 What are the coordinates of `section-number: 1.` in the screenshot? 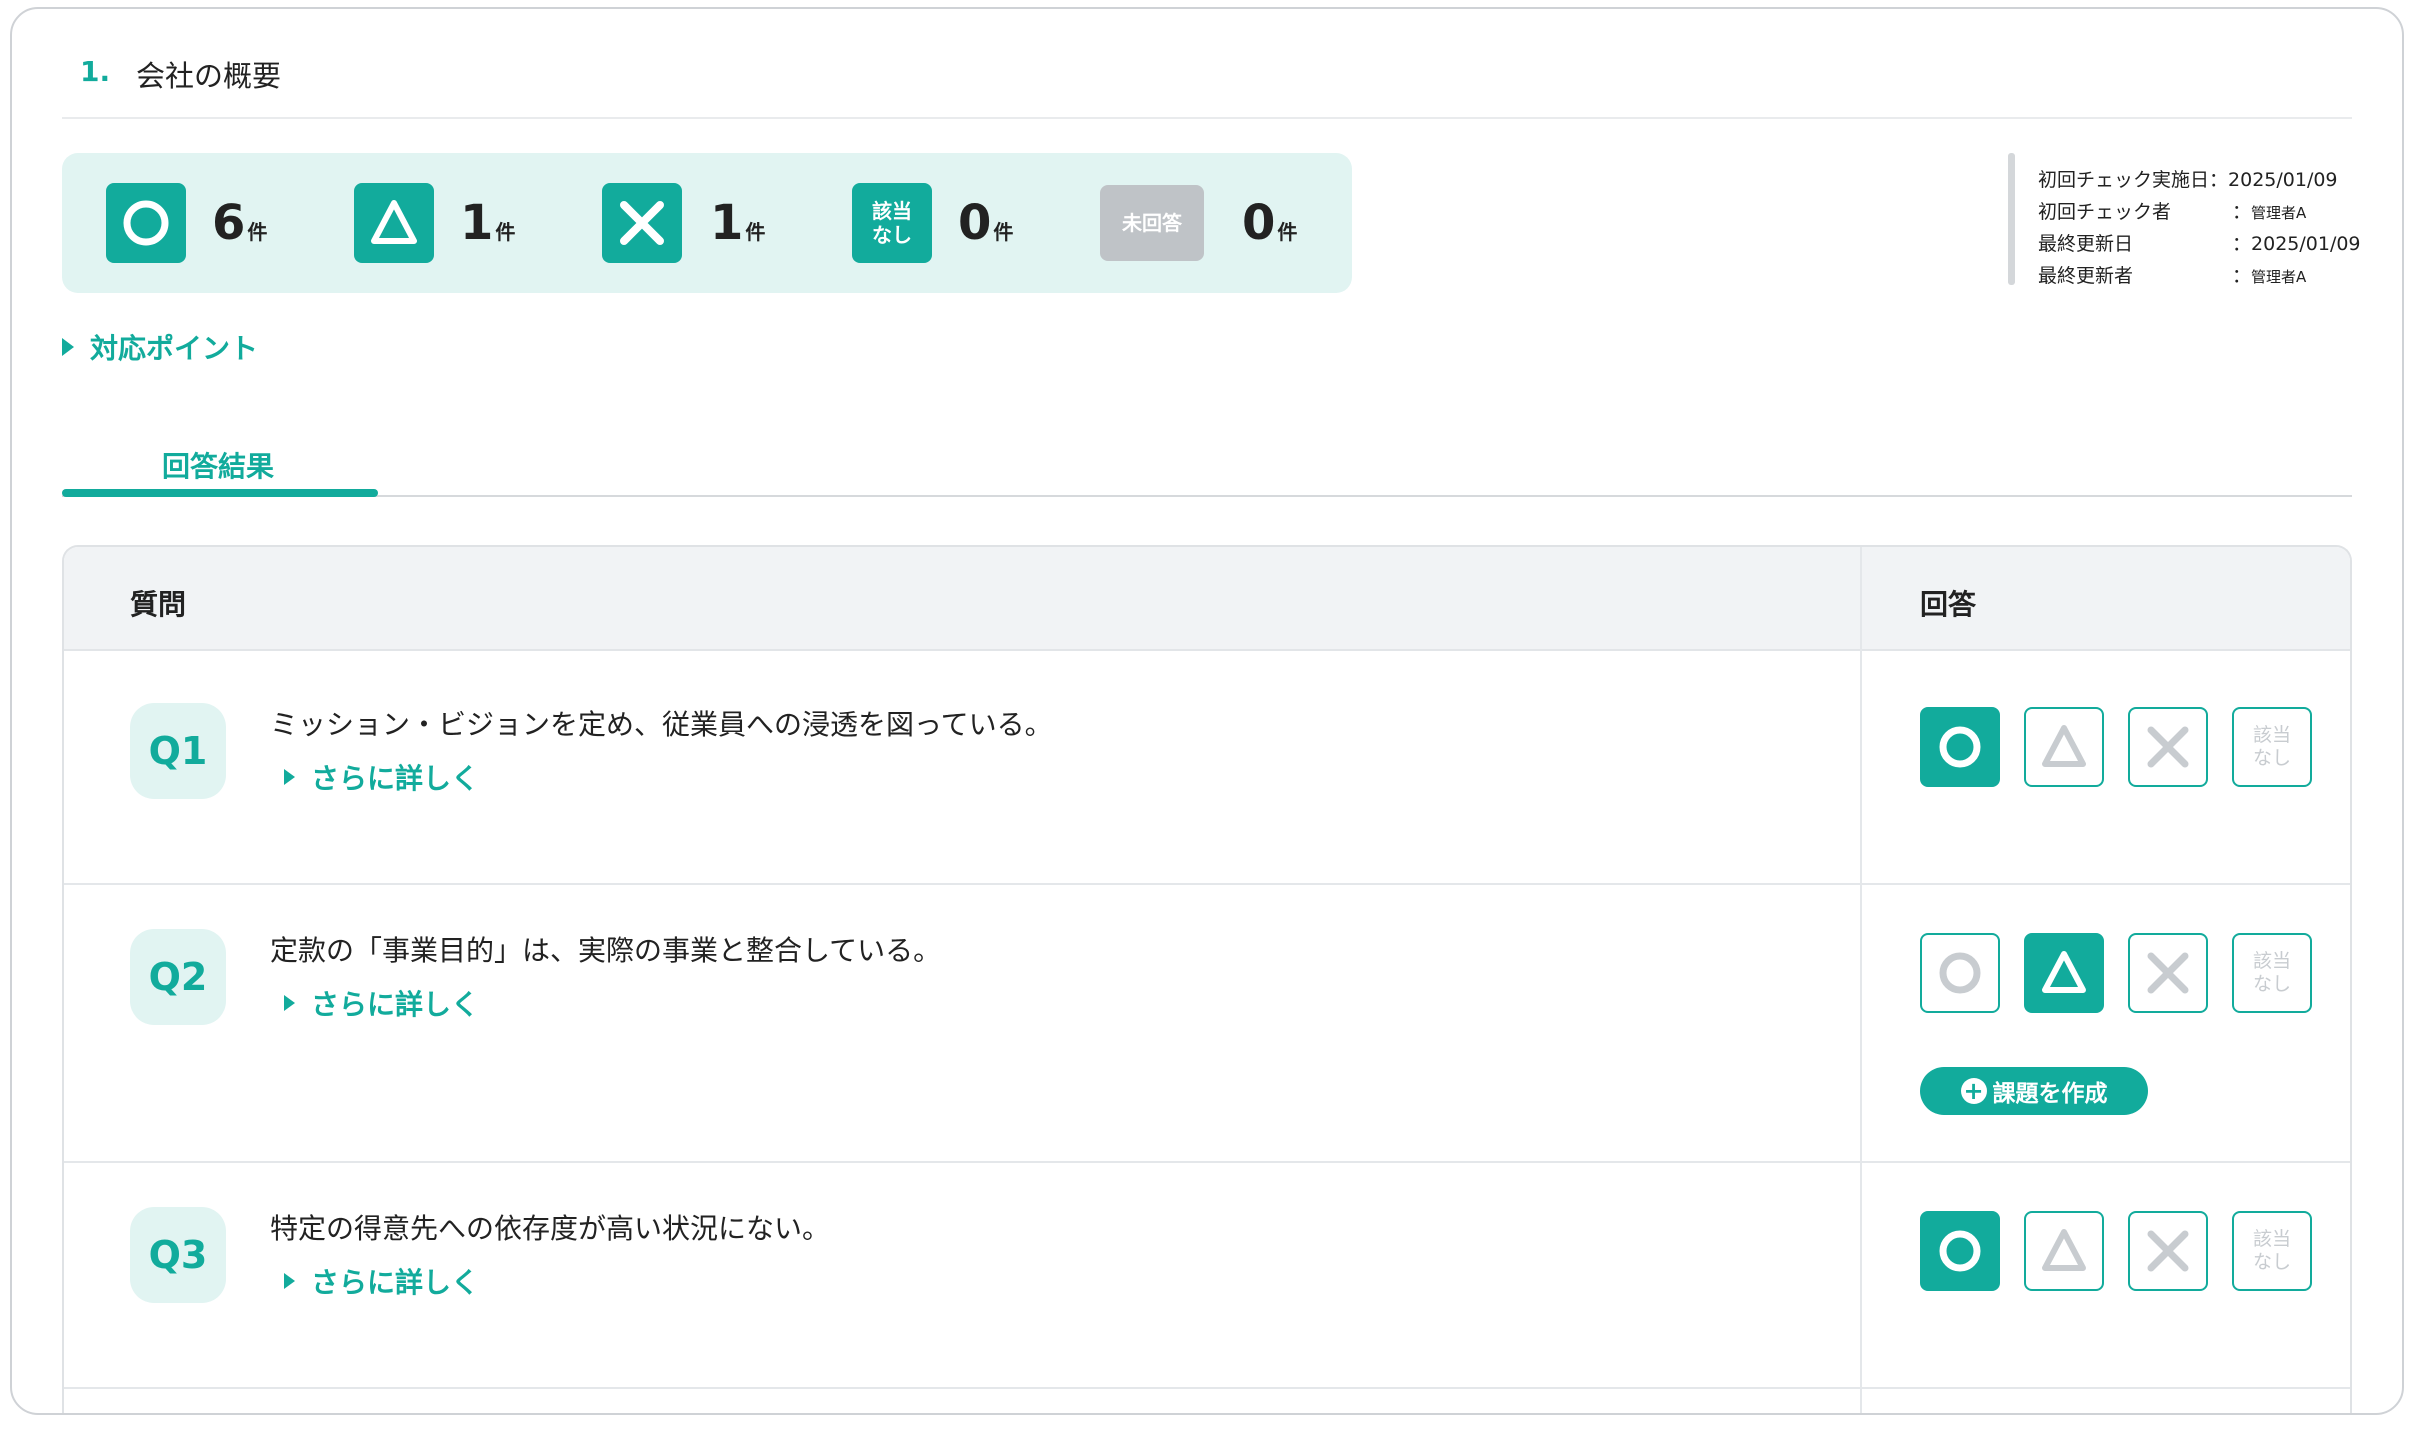 It's located at (95, 71).